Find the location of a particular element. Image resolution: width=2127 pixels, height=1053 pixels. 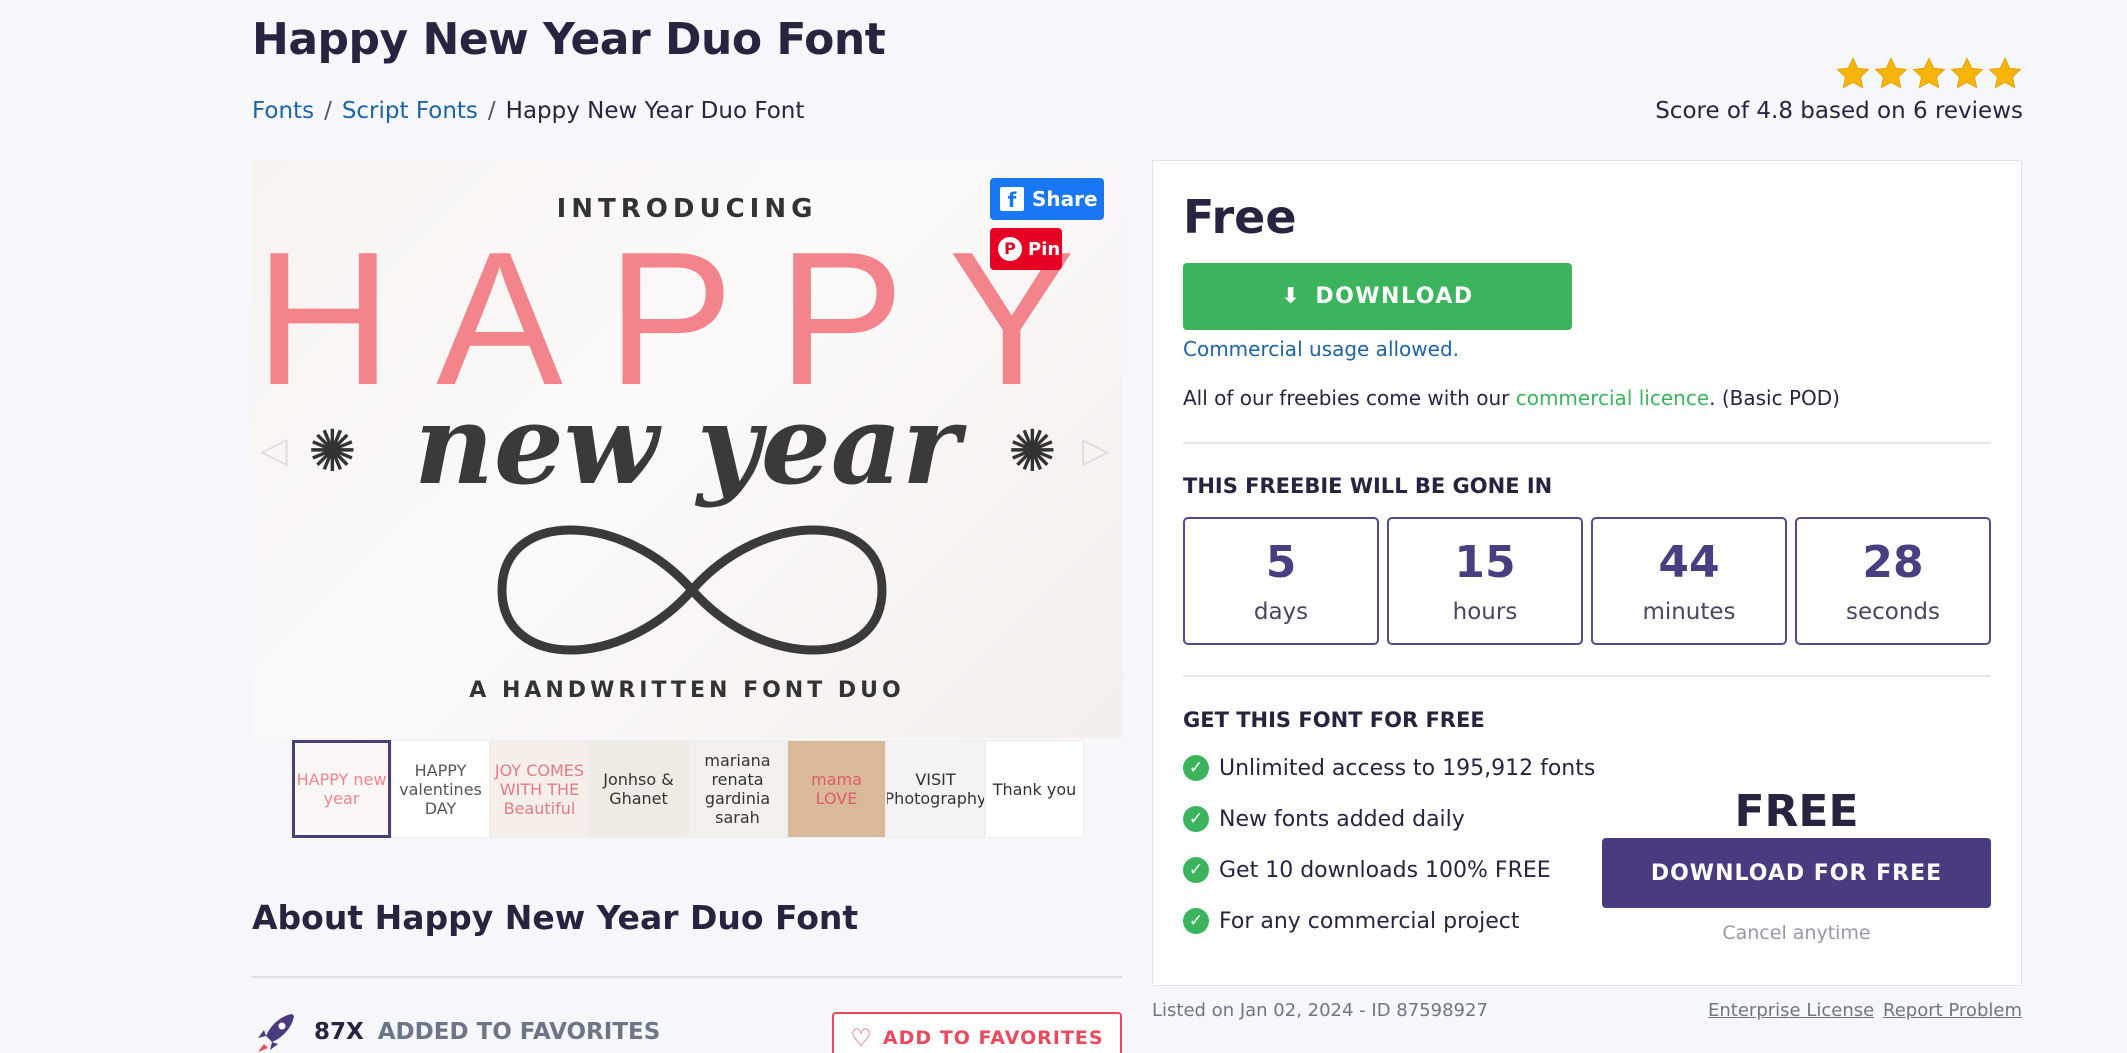

countdown-days: 5 days is located at coordinates (1281, 581).